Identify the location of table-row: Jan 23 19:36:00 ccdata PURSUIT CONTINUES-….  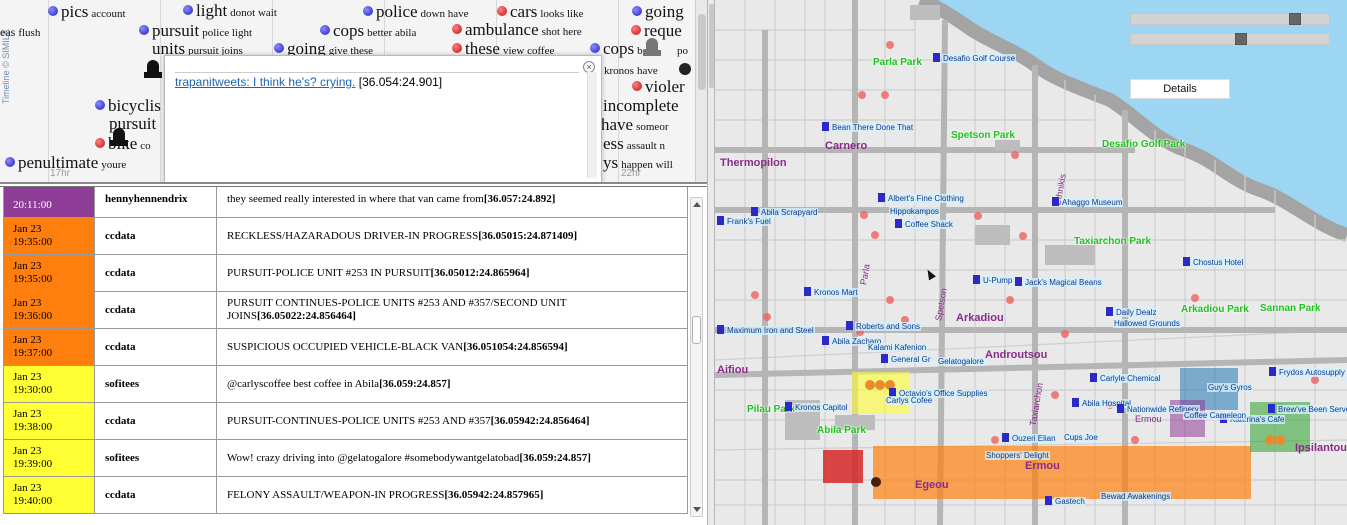
(345, 310).